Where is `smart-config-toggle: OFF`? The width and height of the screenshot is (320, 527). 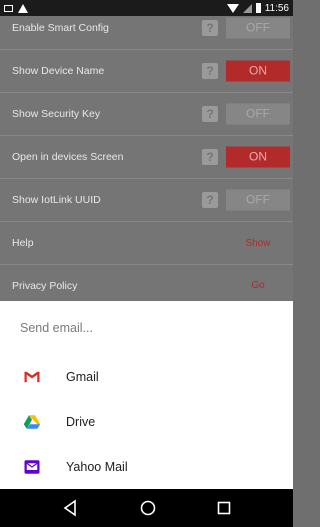
smart-config-toggle: OFF is located at coordinates (258, 28).